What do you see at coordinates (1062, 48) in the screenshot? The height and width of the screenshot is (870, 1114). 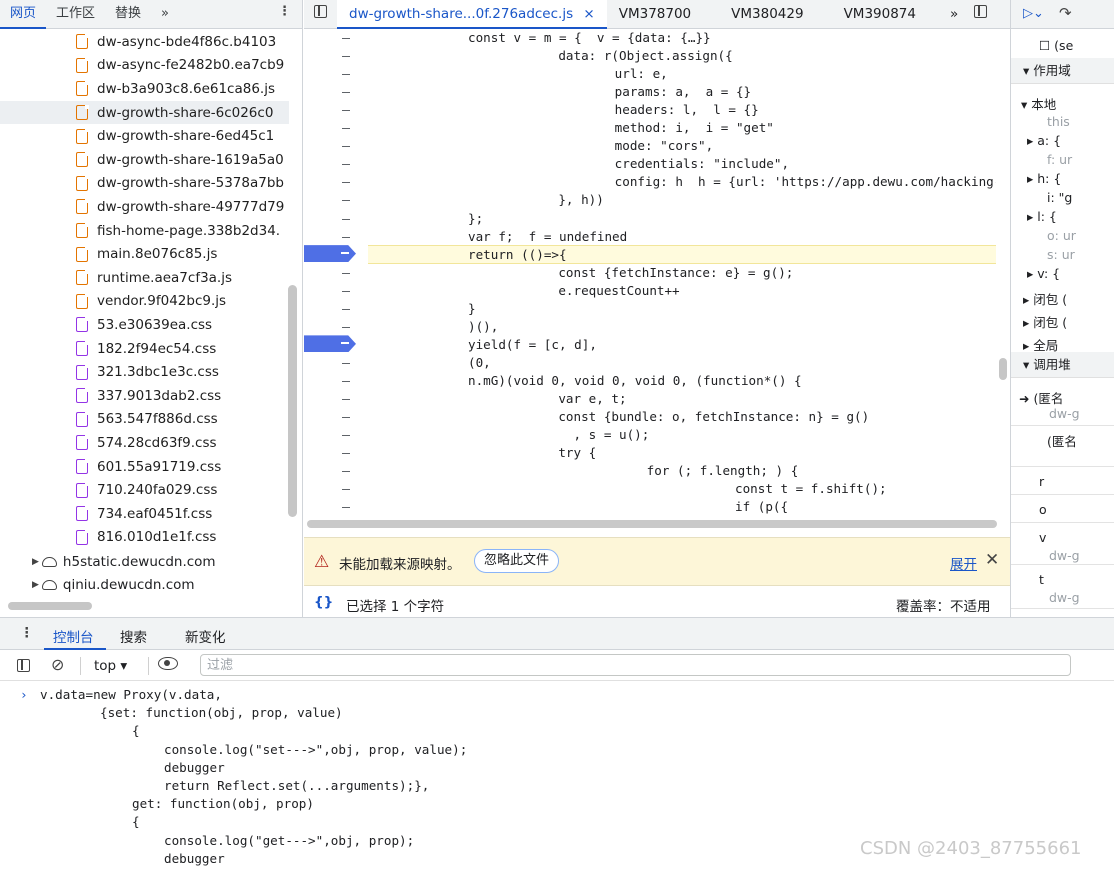 I see `scope-item: ☐ (se` at bounding box center [1062, 48].